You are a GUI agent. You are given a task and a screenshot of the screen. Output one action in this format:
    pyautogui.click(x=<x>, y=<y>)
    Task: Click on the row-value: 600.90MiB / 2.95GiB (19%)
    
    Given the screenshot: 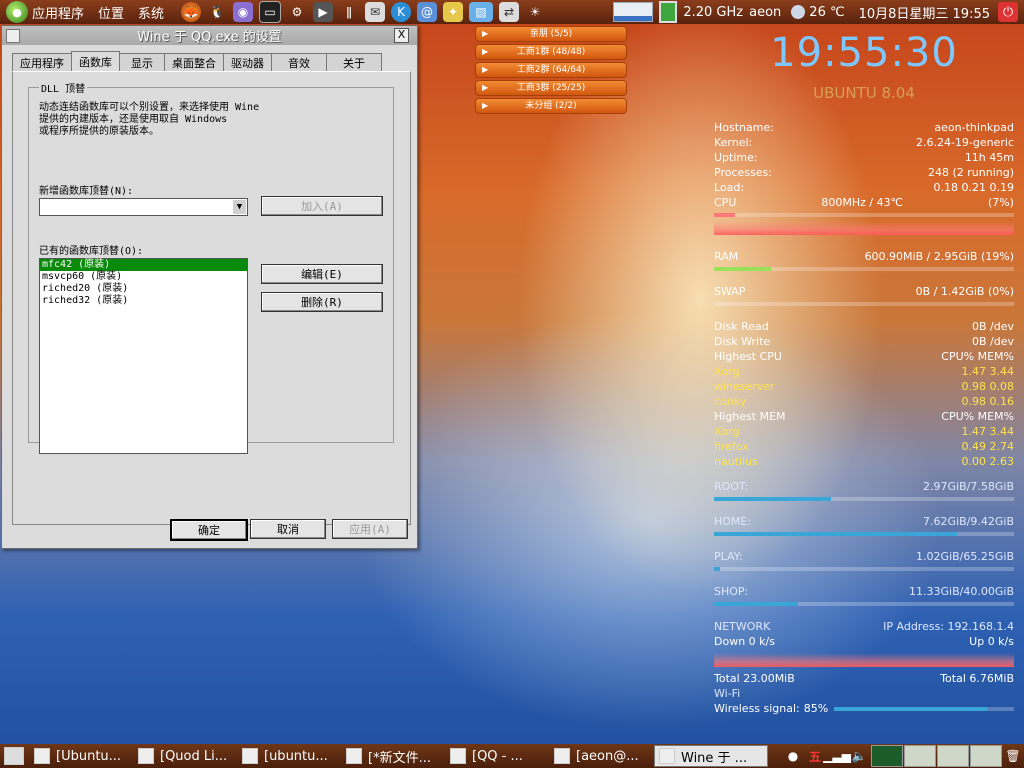 What is the action you would take?
    pyautogui.click(x=939, y=256)
    